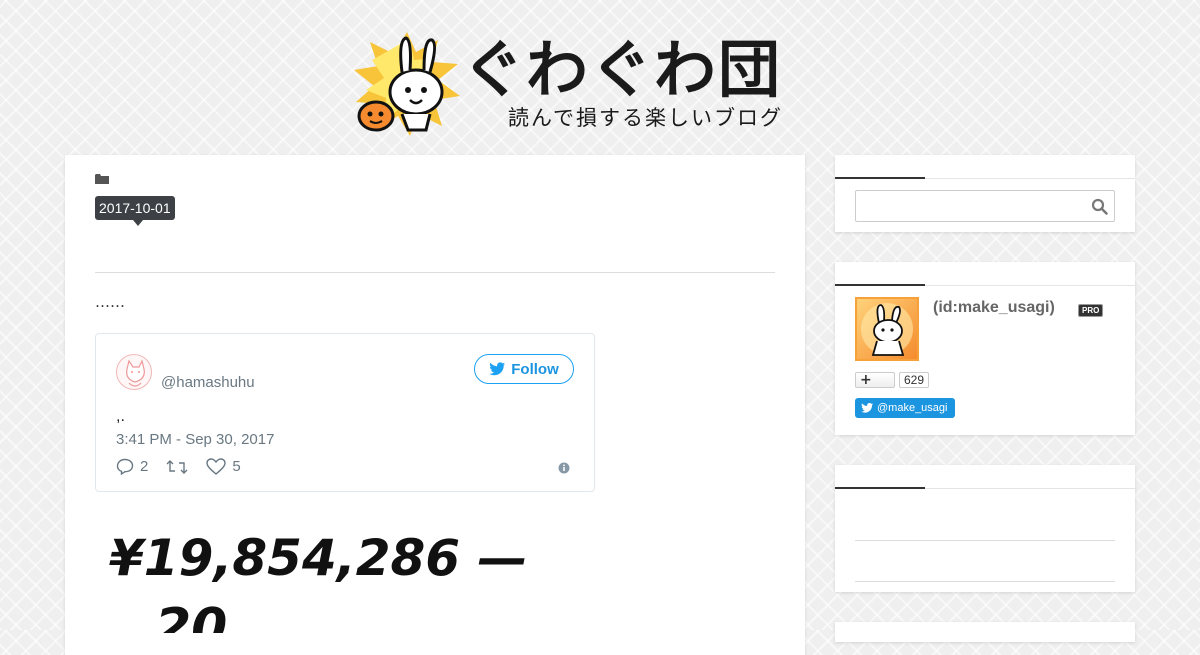 This screenshot has width=1200, height=655. I want to click on sidebar-search-box, so click(985, 193).